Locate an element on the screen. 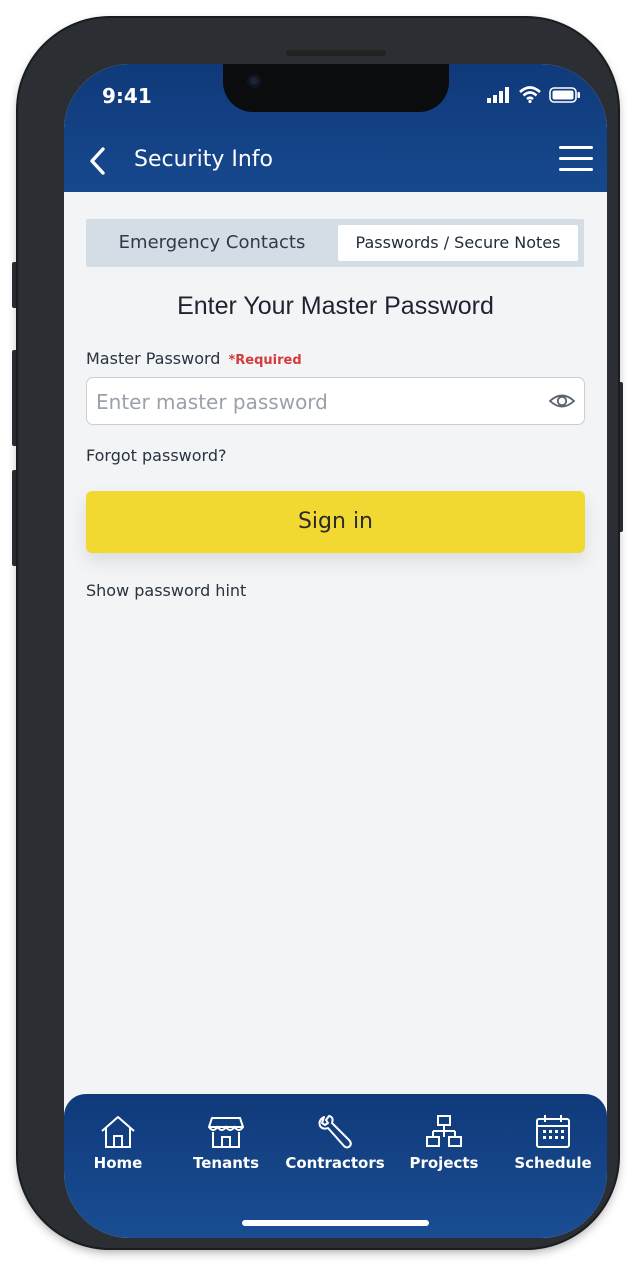  form-title: Enter Your Master Password is located at coordinates (335, 306).